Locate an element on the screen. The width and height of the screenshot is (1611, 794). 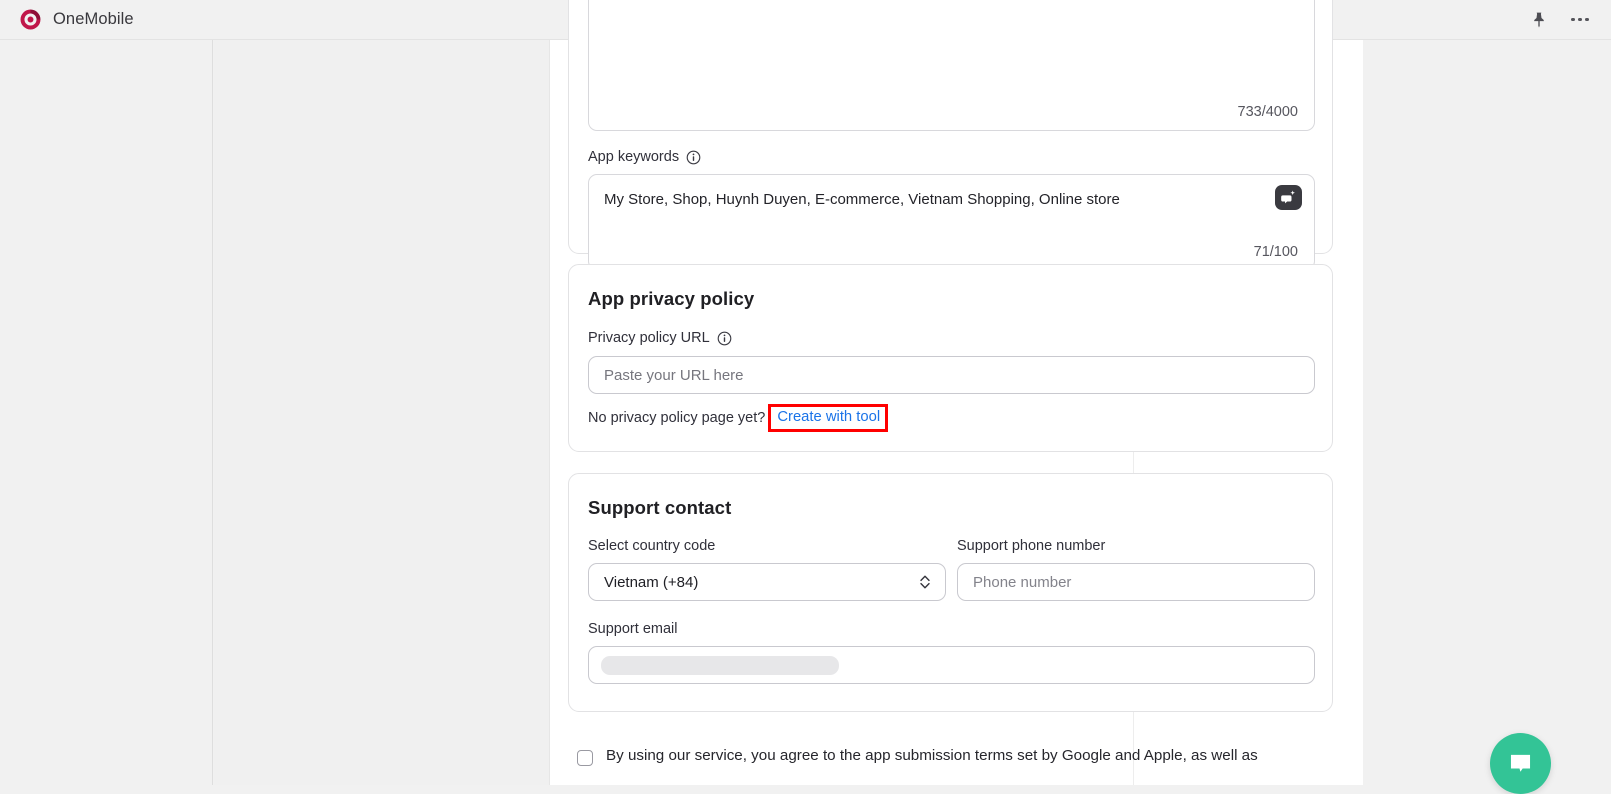
description-char-counter: 733/4000 is located at coordinates (1267, 112).